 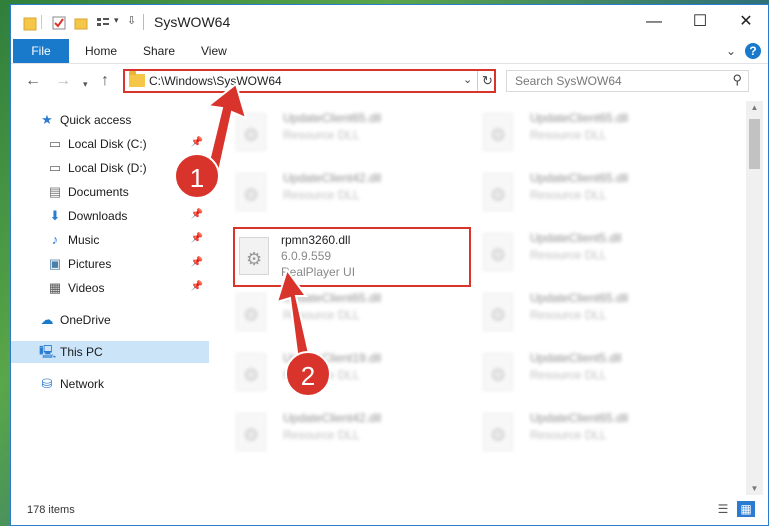 I want to click on arrow-to-file, so click(x=293, y=314).